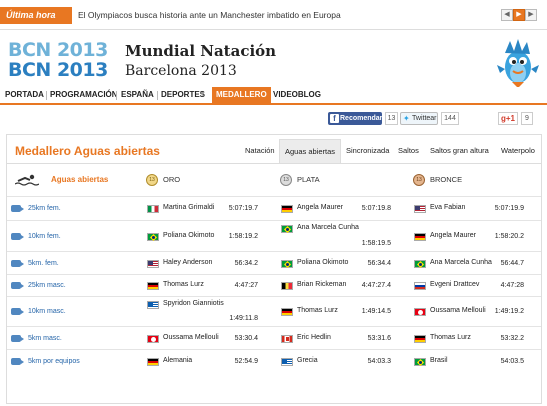  I want to click on nav-item-programacion: PROGRAMACIÓN, so click(84, 95).